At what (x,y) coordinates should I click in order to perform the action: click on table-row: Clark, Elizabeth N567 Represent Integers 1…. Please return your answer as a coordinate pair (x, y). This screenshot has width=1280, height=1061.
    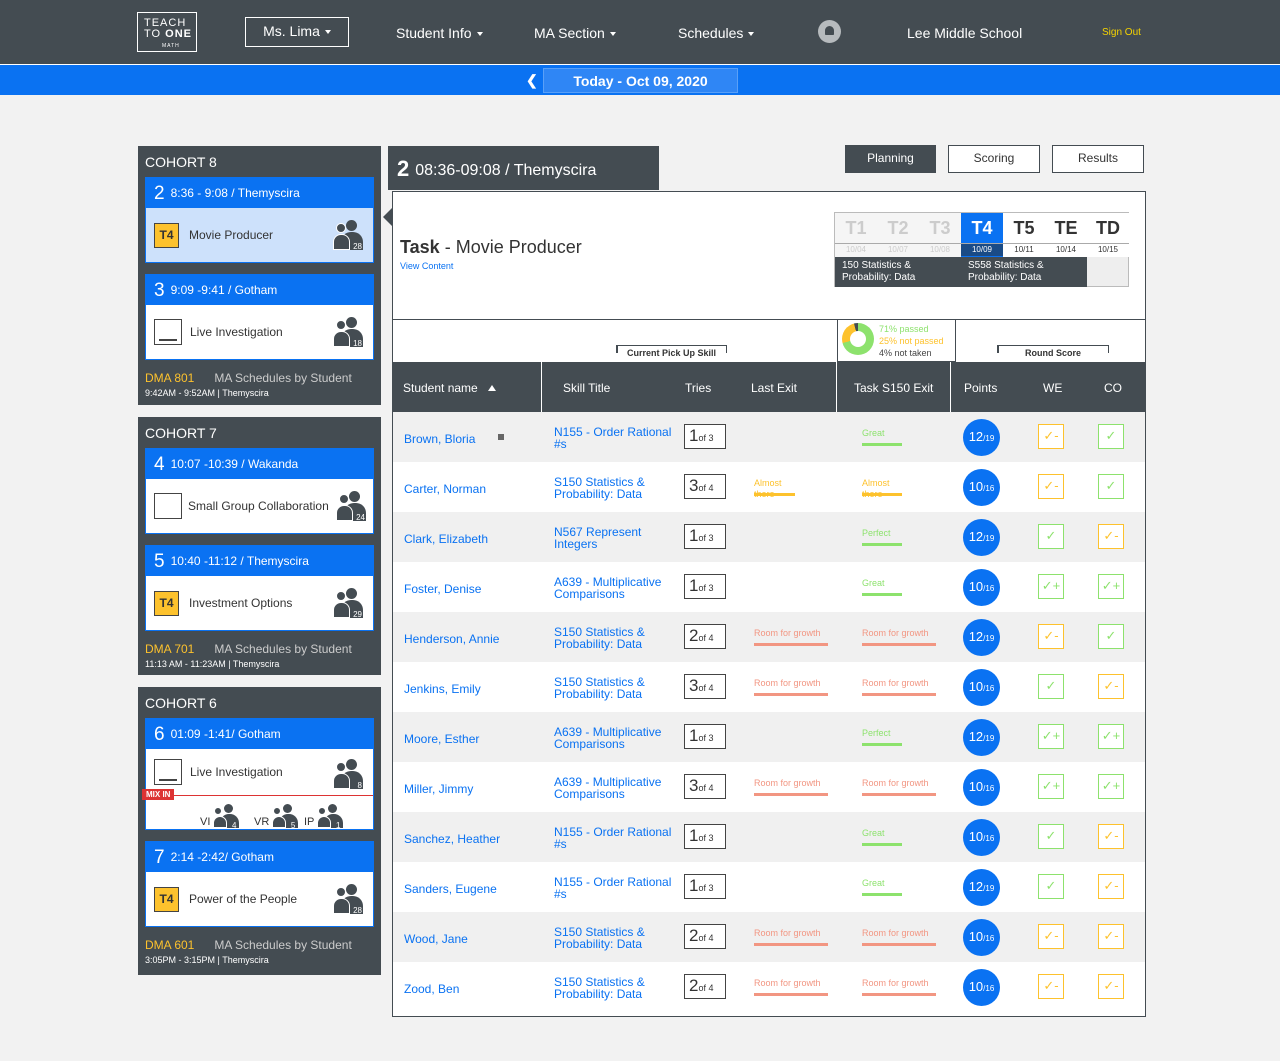
    Looking at the image, I should click on (769, 537).